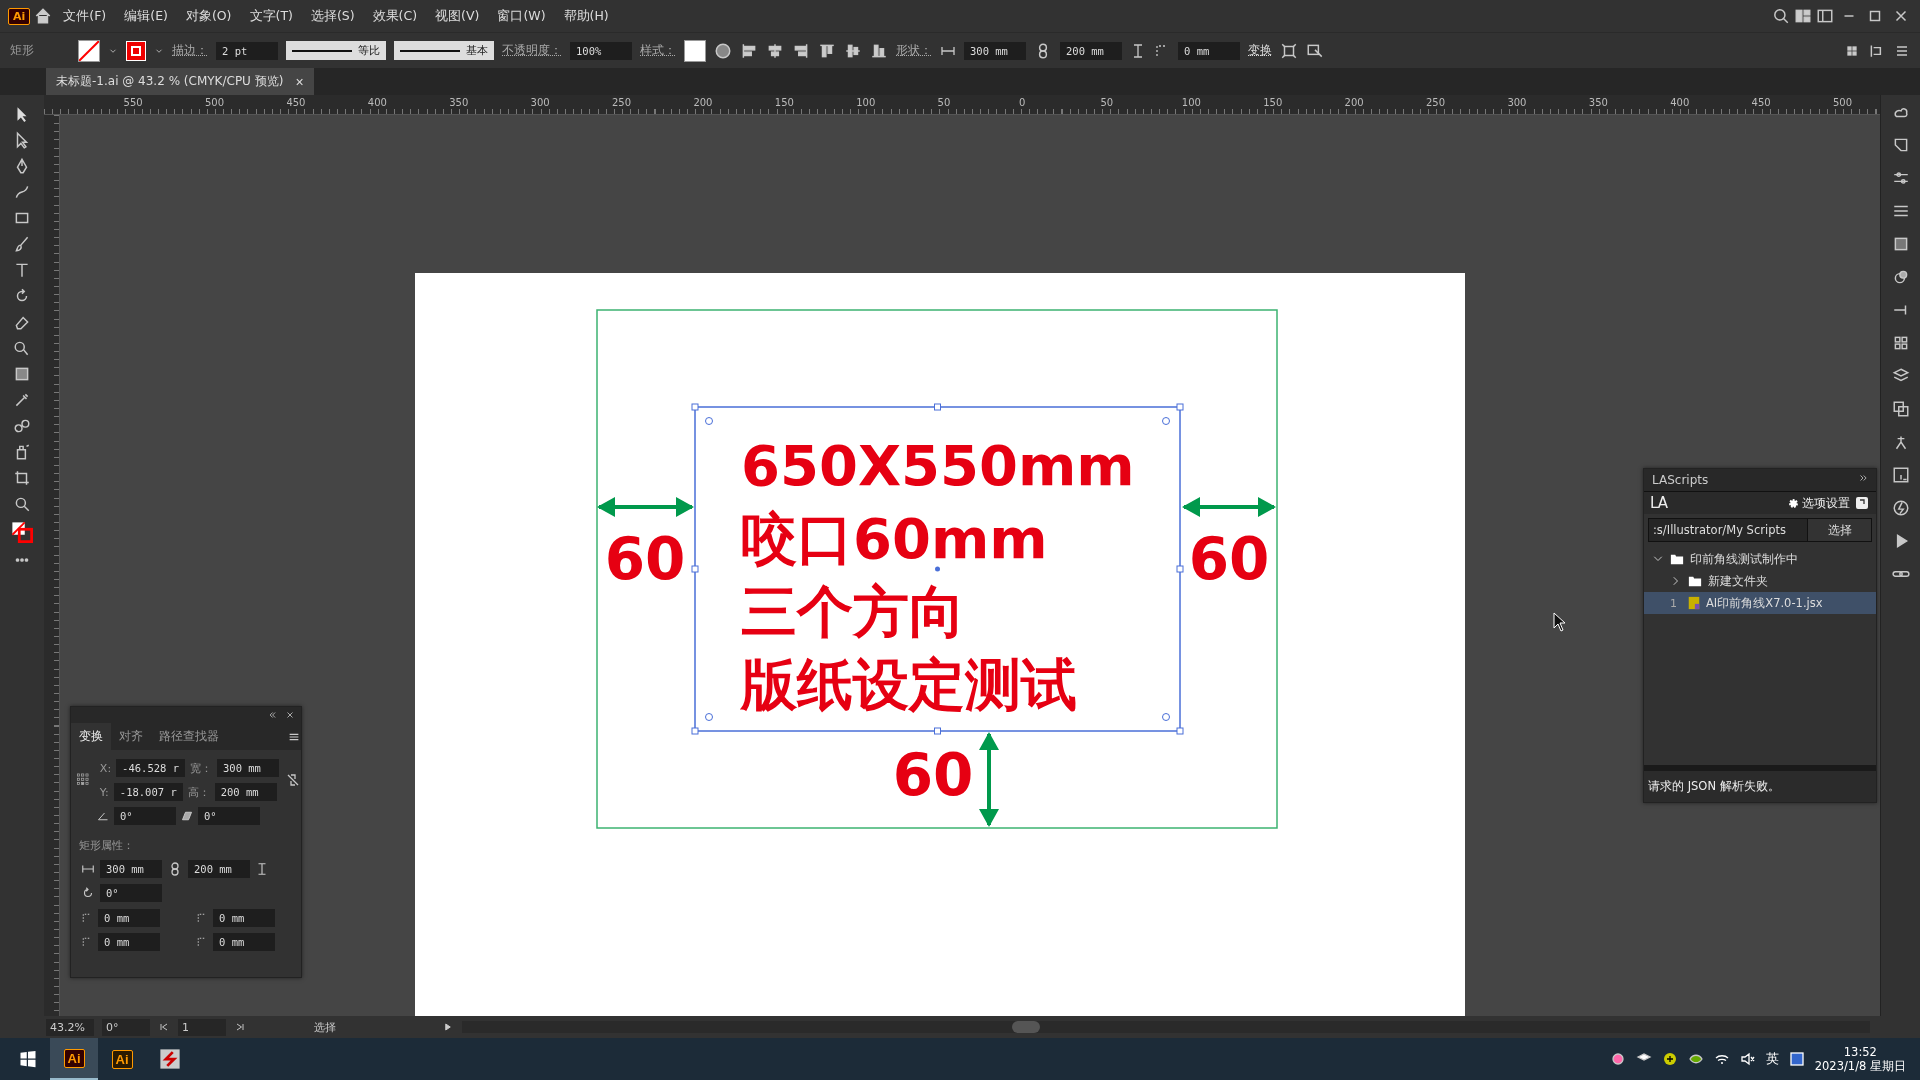 Image resolution: width=1920 pixels, height=1080 pixels. Describe the element at coordinates (164, 1027) in the screenshot. I see `first-page-icon` at that location.